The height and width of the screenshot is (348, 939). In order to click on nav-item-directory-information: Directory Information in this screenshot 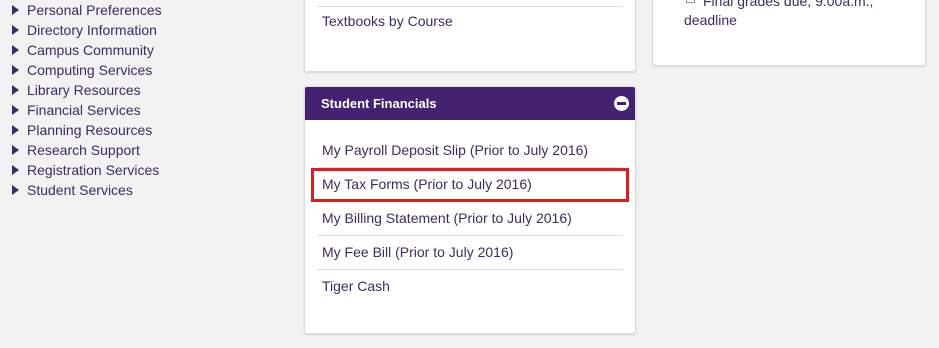, I will do `click(152, 30)`.